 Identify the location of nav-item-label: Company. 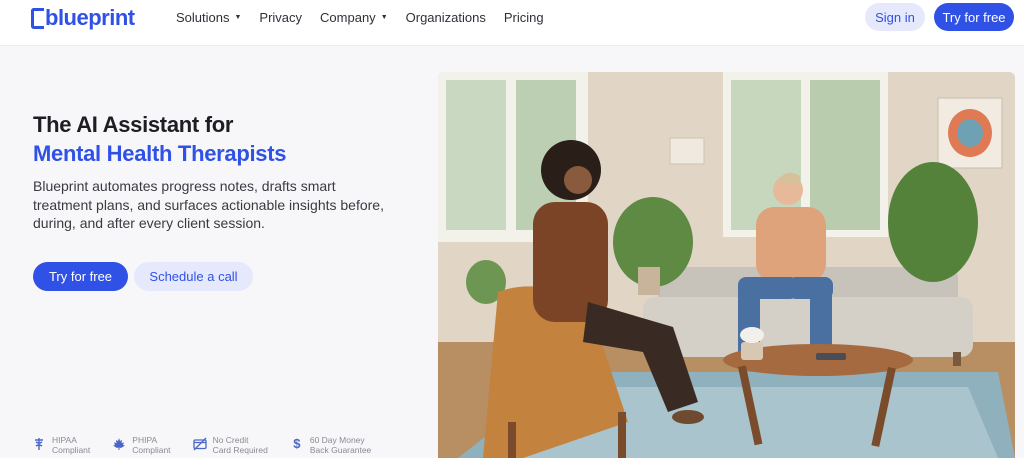
(348, 17).